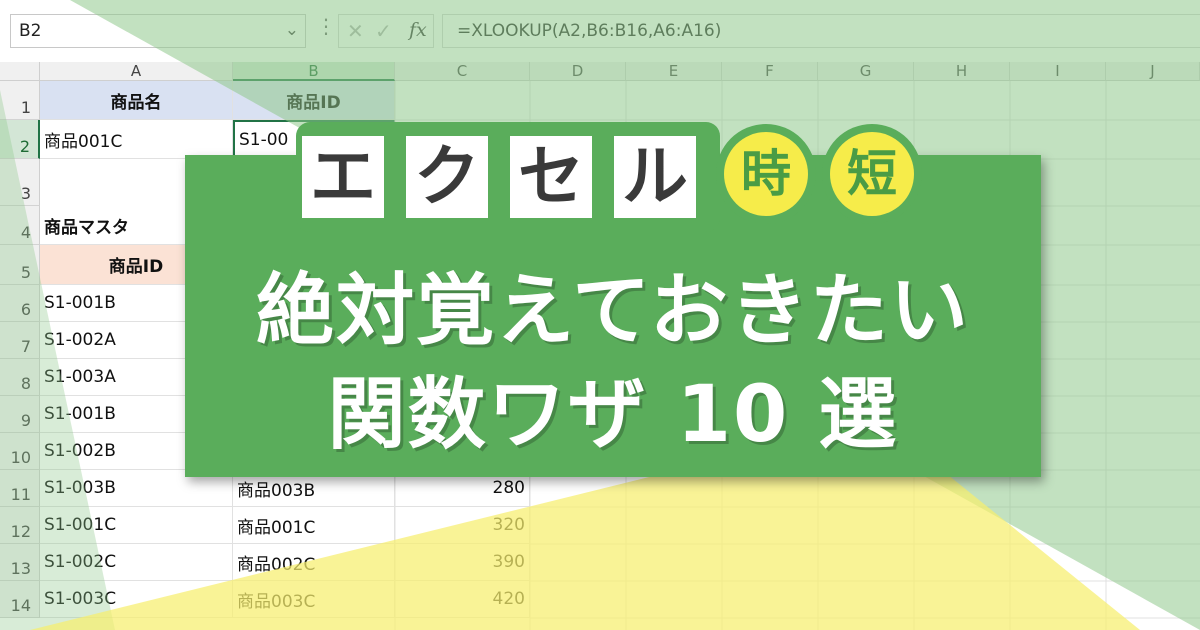  What do you see at coordinates (30, 31) in the screenshot?
I see `name-box-value: B2` at bounding box center [30, 31].